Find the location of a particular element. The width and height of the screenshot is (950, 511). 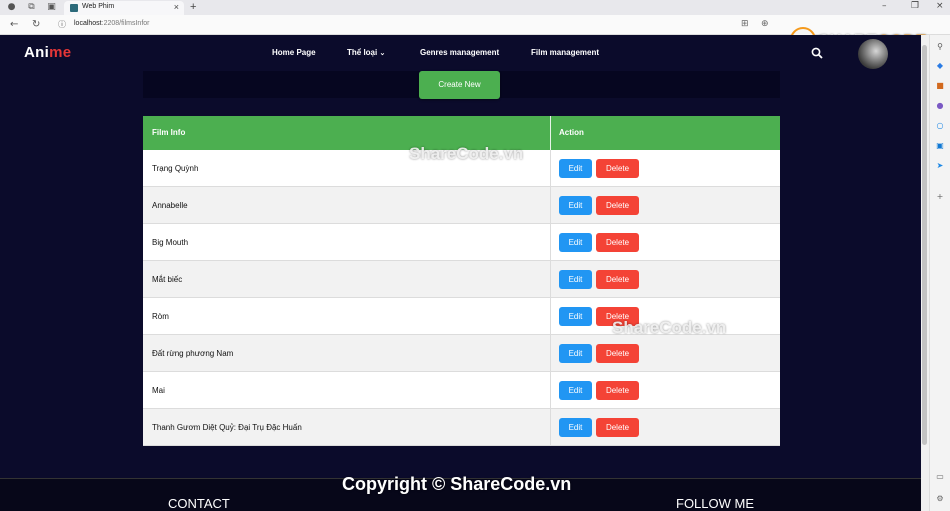

sidebar-outlook-icon: ▣ is located at coordinates (940, 146).